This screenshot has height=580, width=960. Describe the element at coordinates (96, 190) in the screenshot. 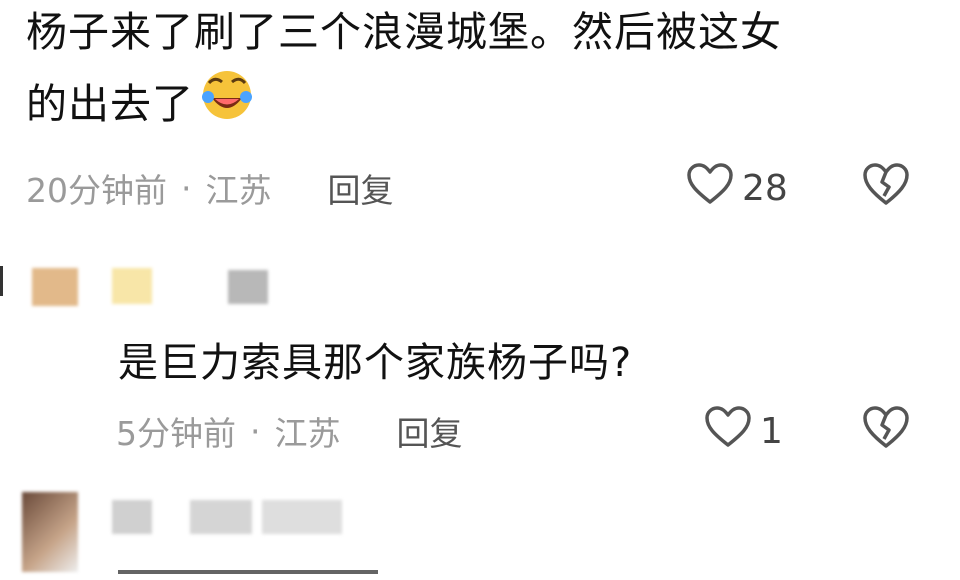

I see `comment-1-time: 20分钟前` at that location.